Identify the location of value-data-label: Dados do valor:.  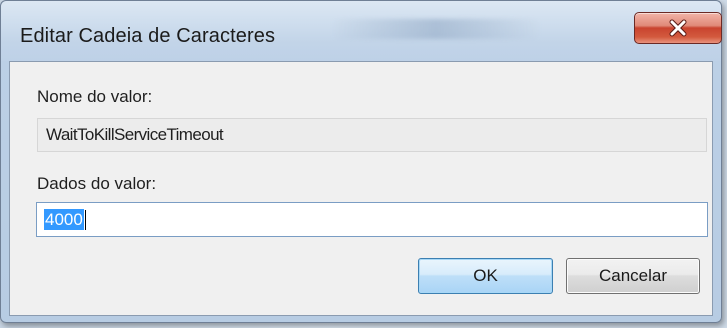
(97, 183).